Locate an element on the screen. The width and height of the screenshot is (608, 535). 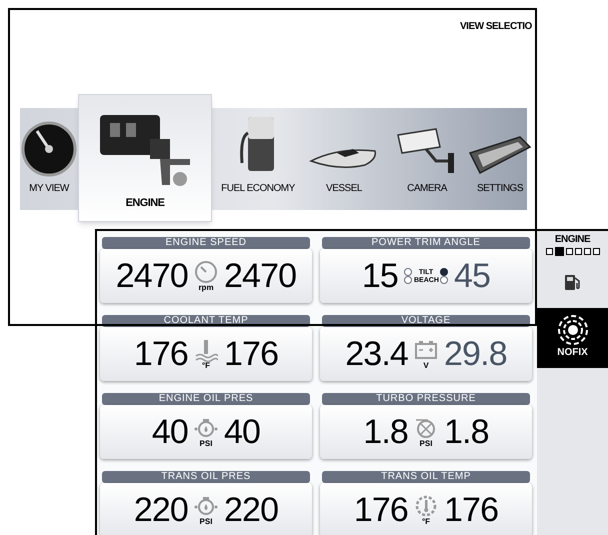
view-tab: FUEL ECONOMY is located at coordinates (258, 159).